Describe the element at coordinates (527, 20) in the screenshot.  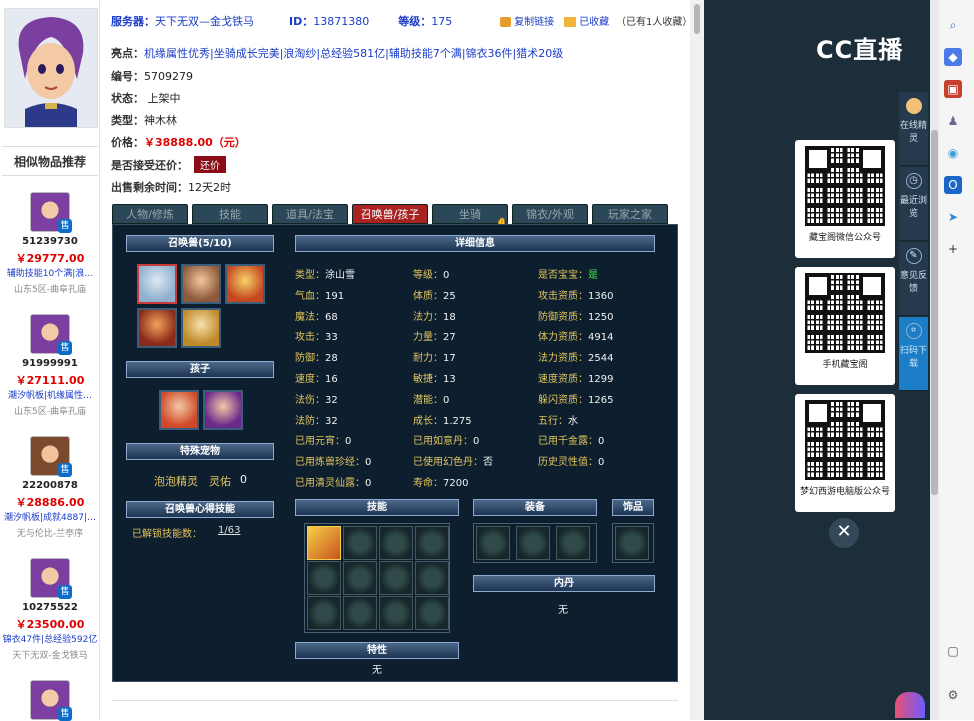
I see `copy-link-button: 复制链接` at that location.